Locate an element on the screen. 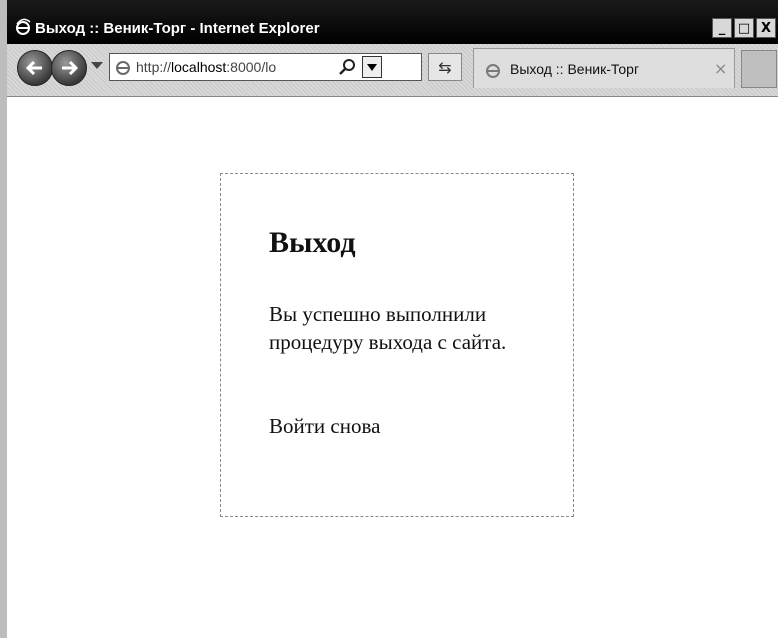 This screenshot has height=638, width=778. minimize-button: _ is located at coordinates (722, 28).